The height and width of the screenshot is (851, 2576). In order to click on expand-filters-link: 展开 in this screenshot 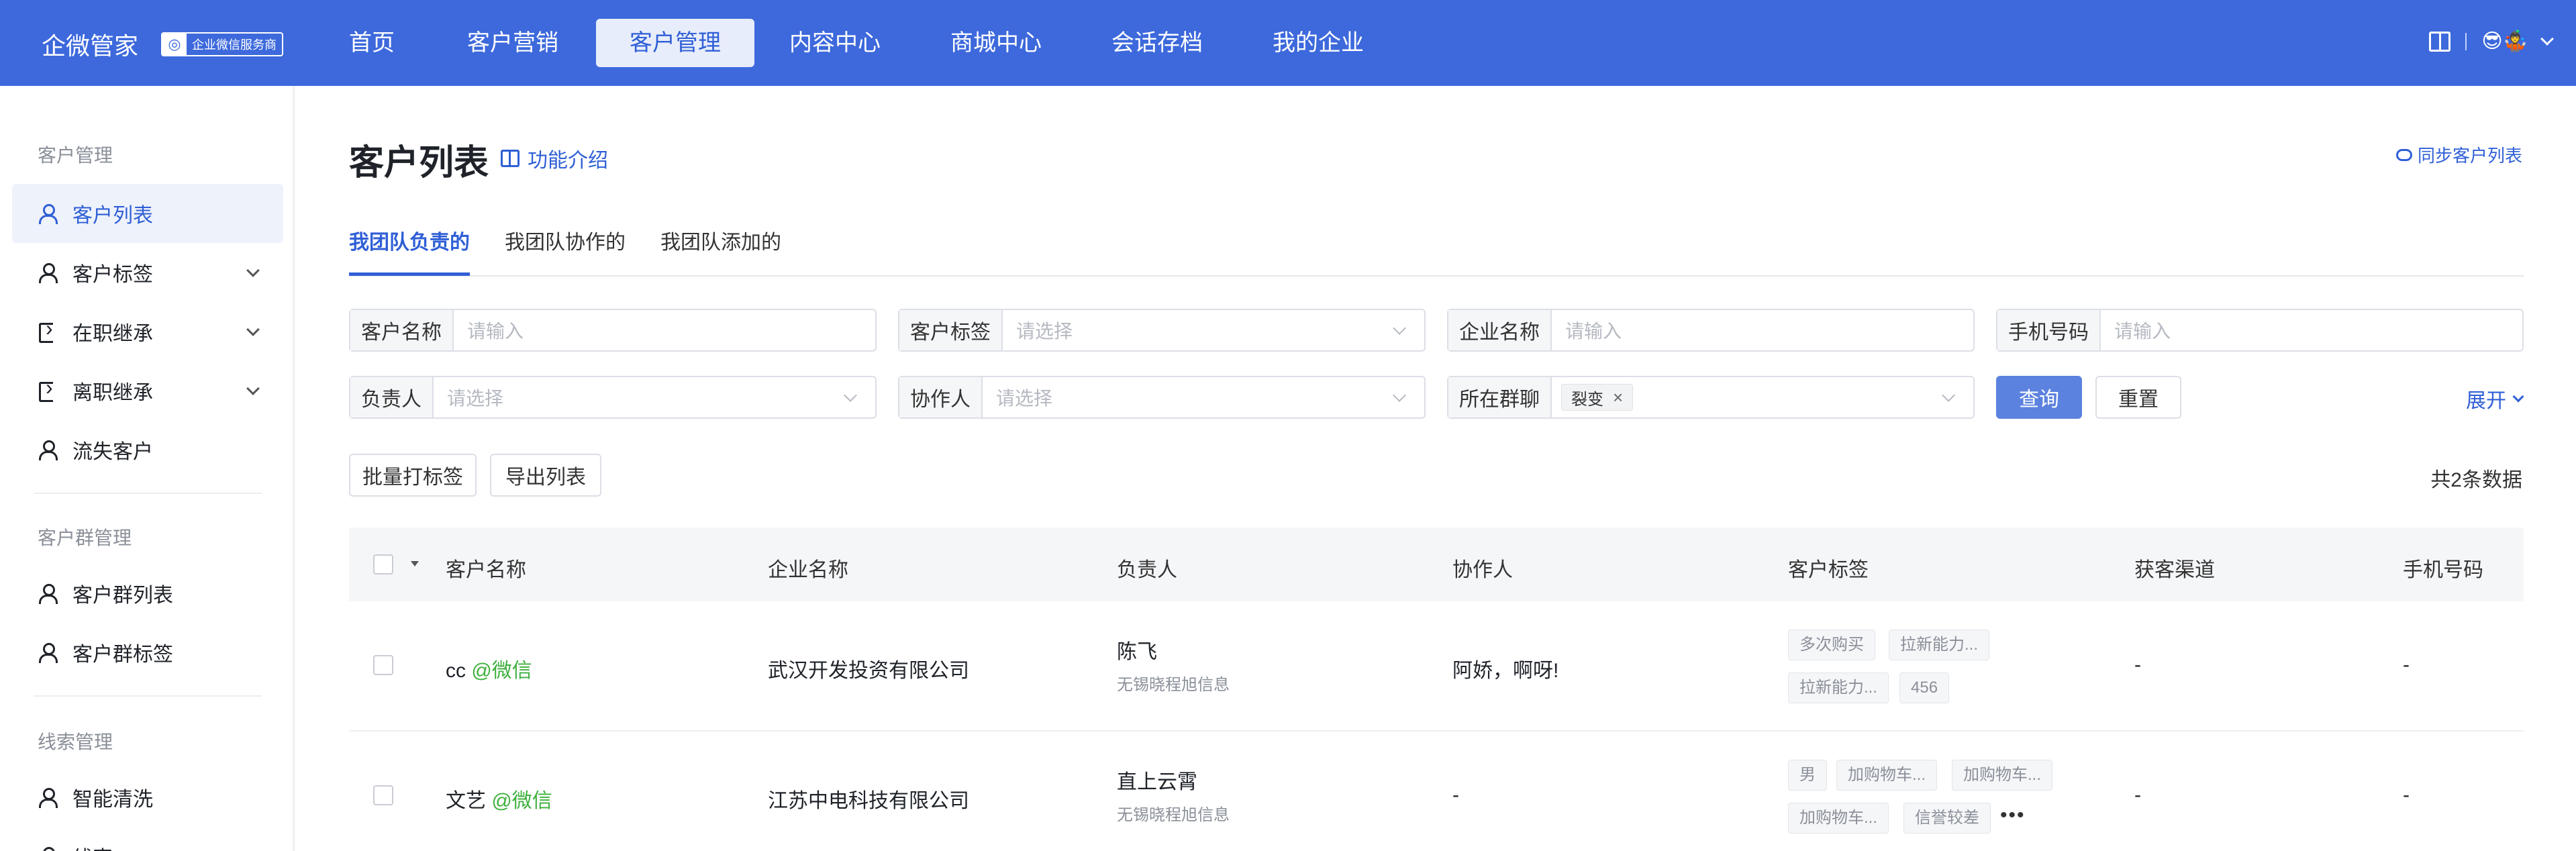, I will do `click(2495, 398)`.